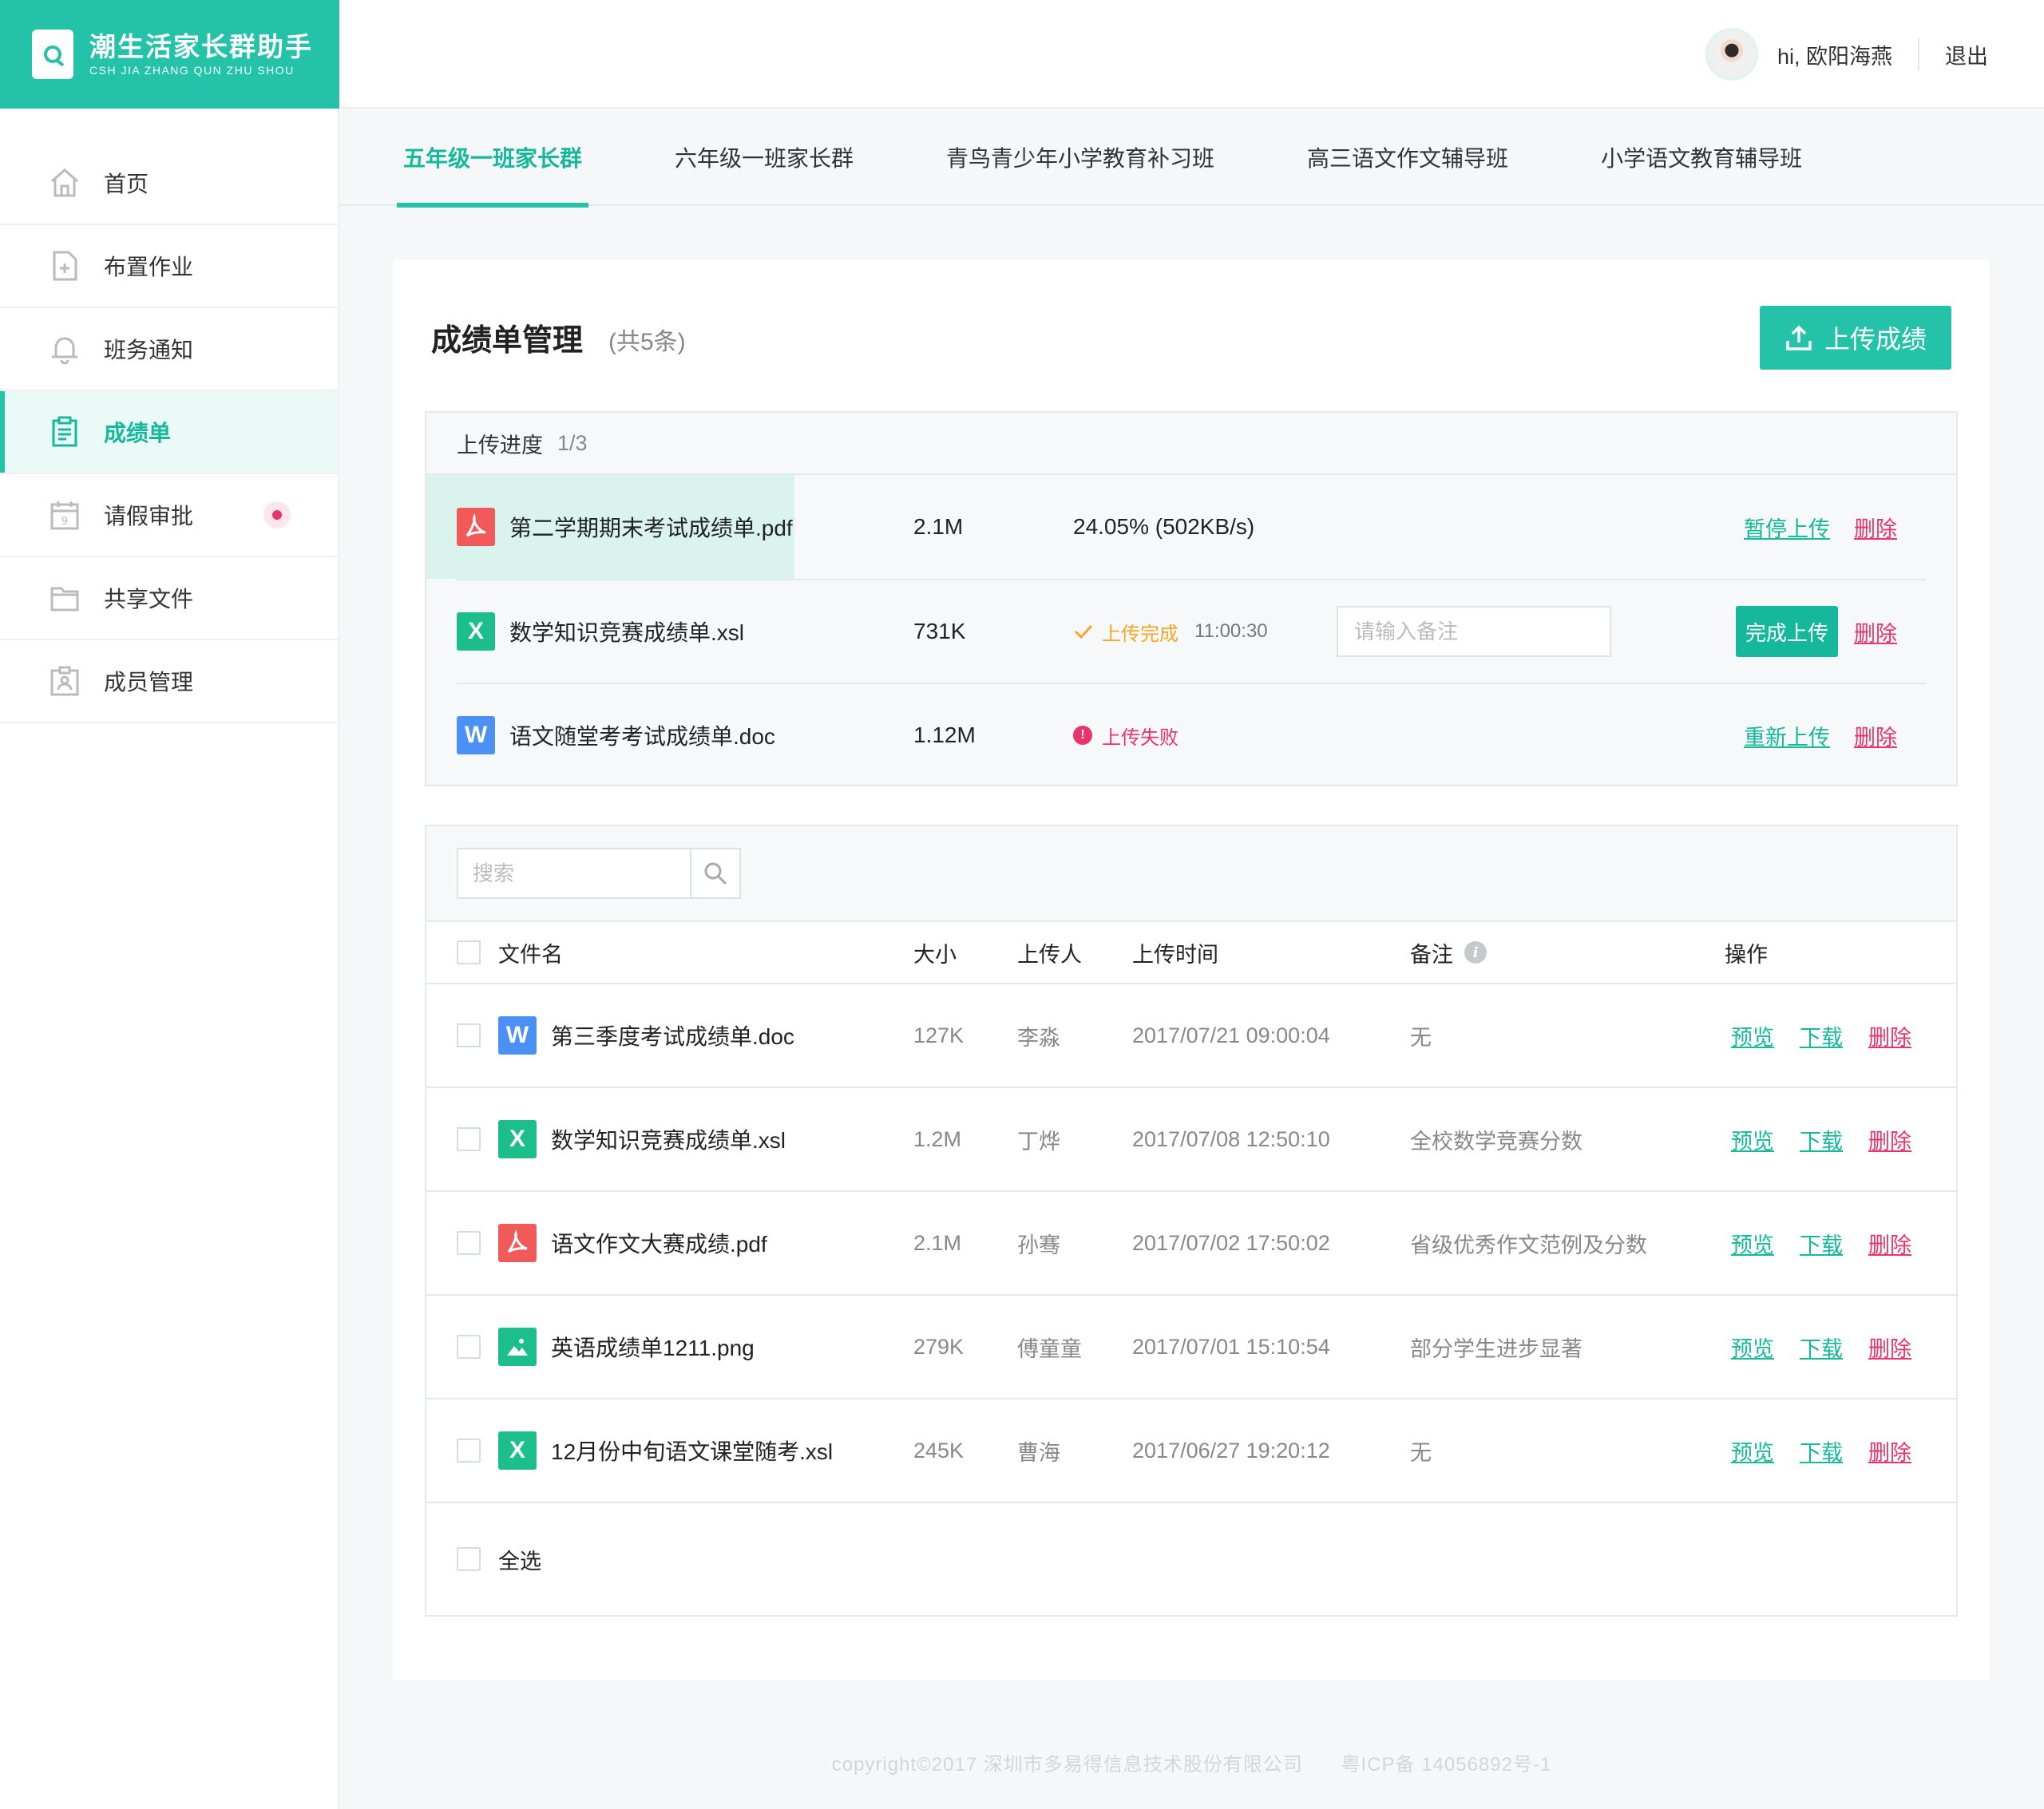 This screenshot has width=2044, height=1809. Describe the element at coordinates (65, 432) in the screenshot. I see `clipboard-icon` at that location.